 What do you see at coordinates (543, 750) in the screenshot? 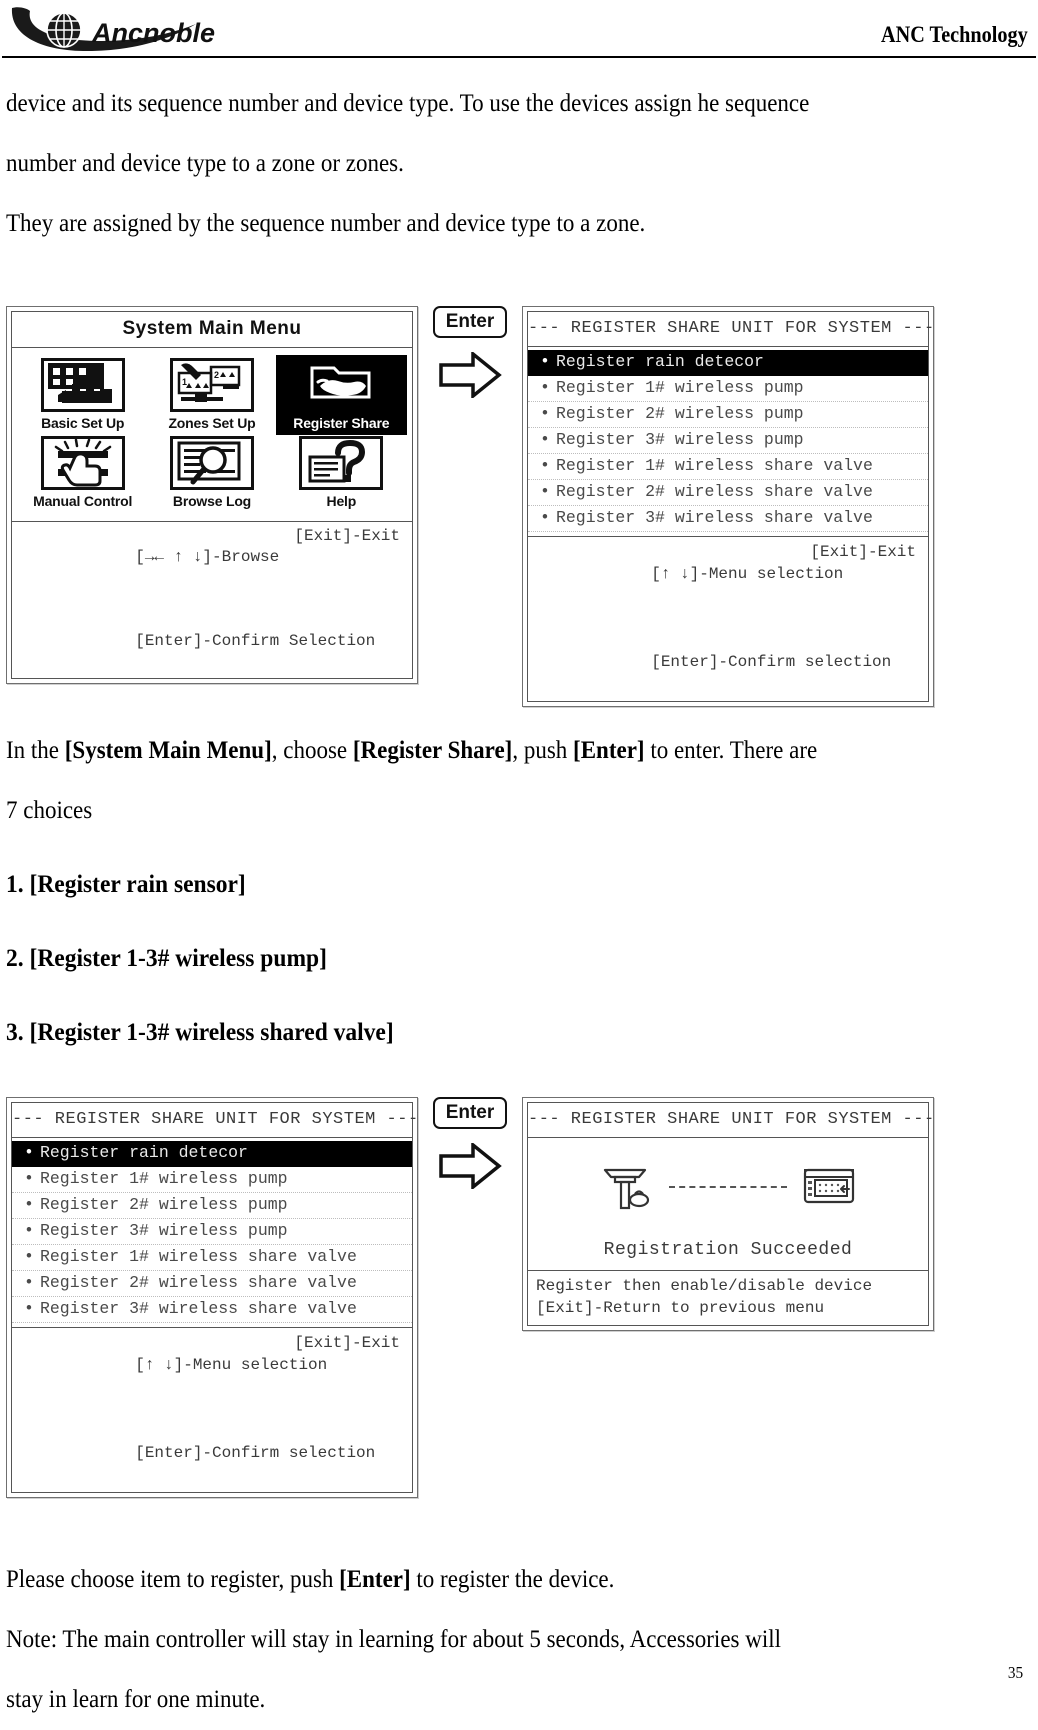
I see `text-fragment: , push` at bounding box center [543, 750].